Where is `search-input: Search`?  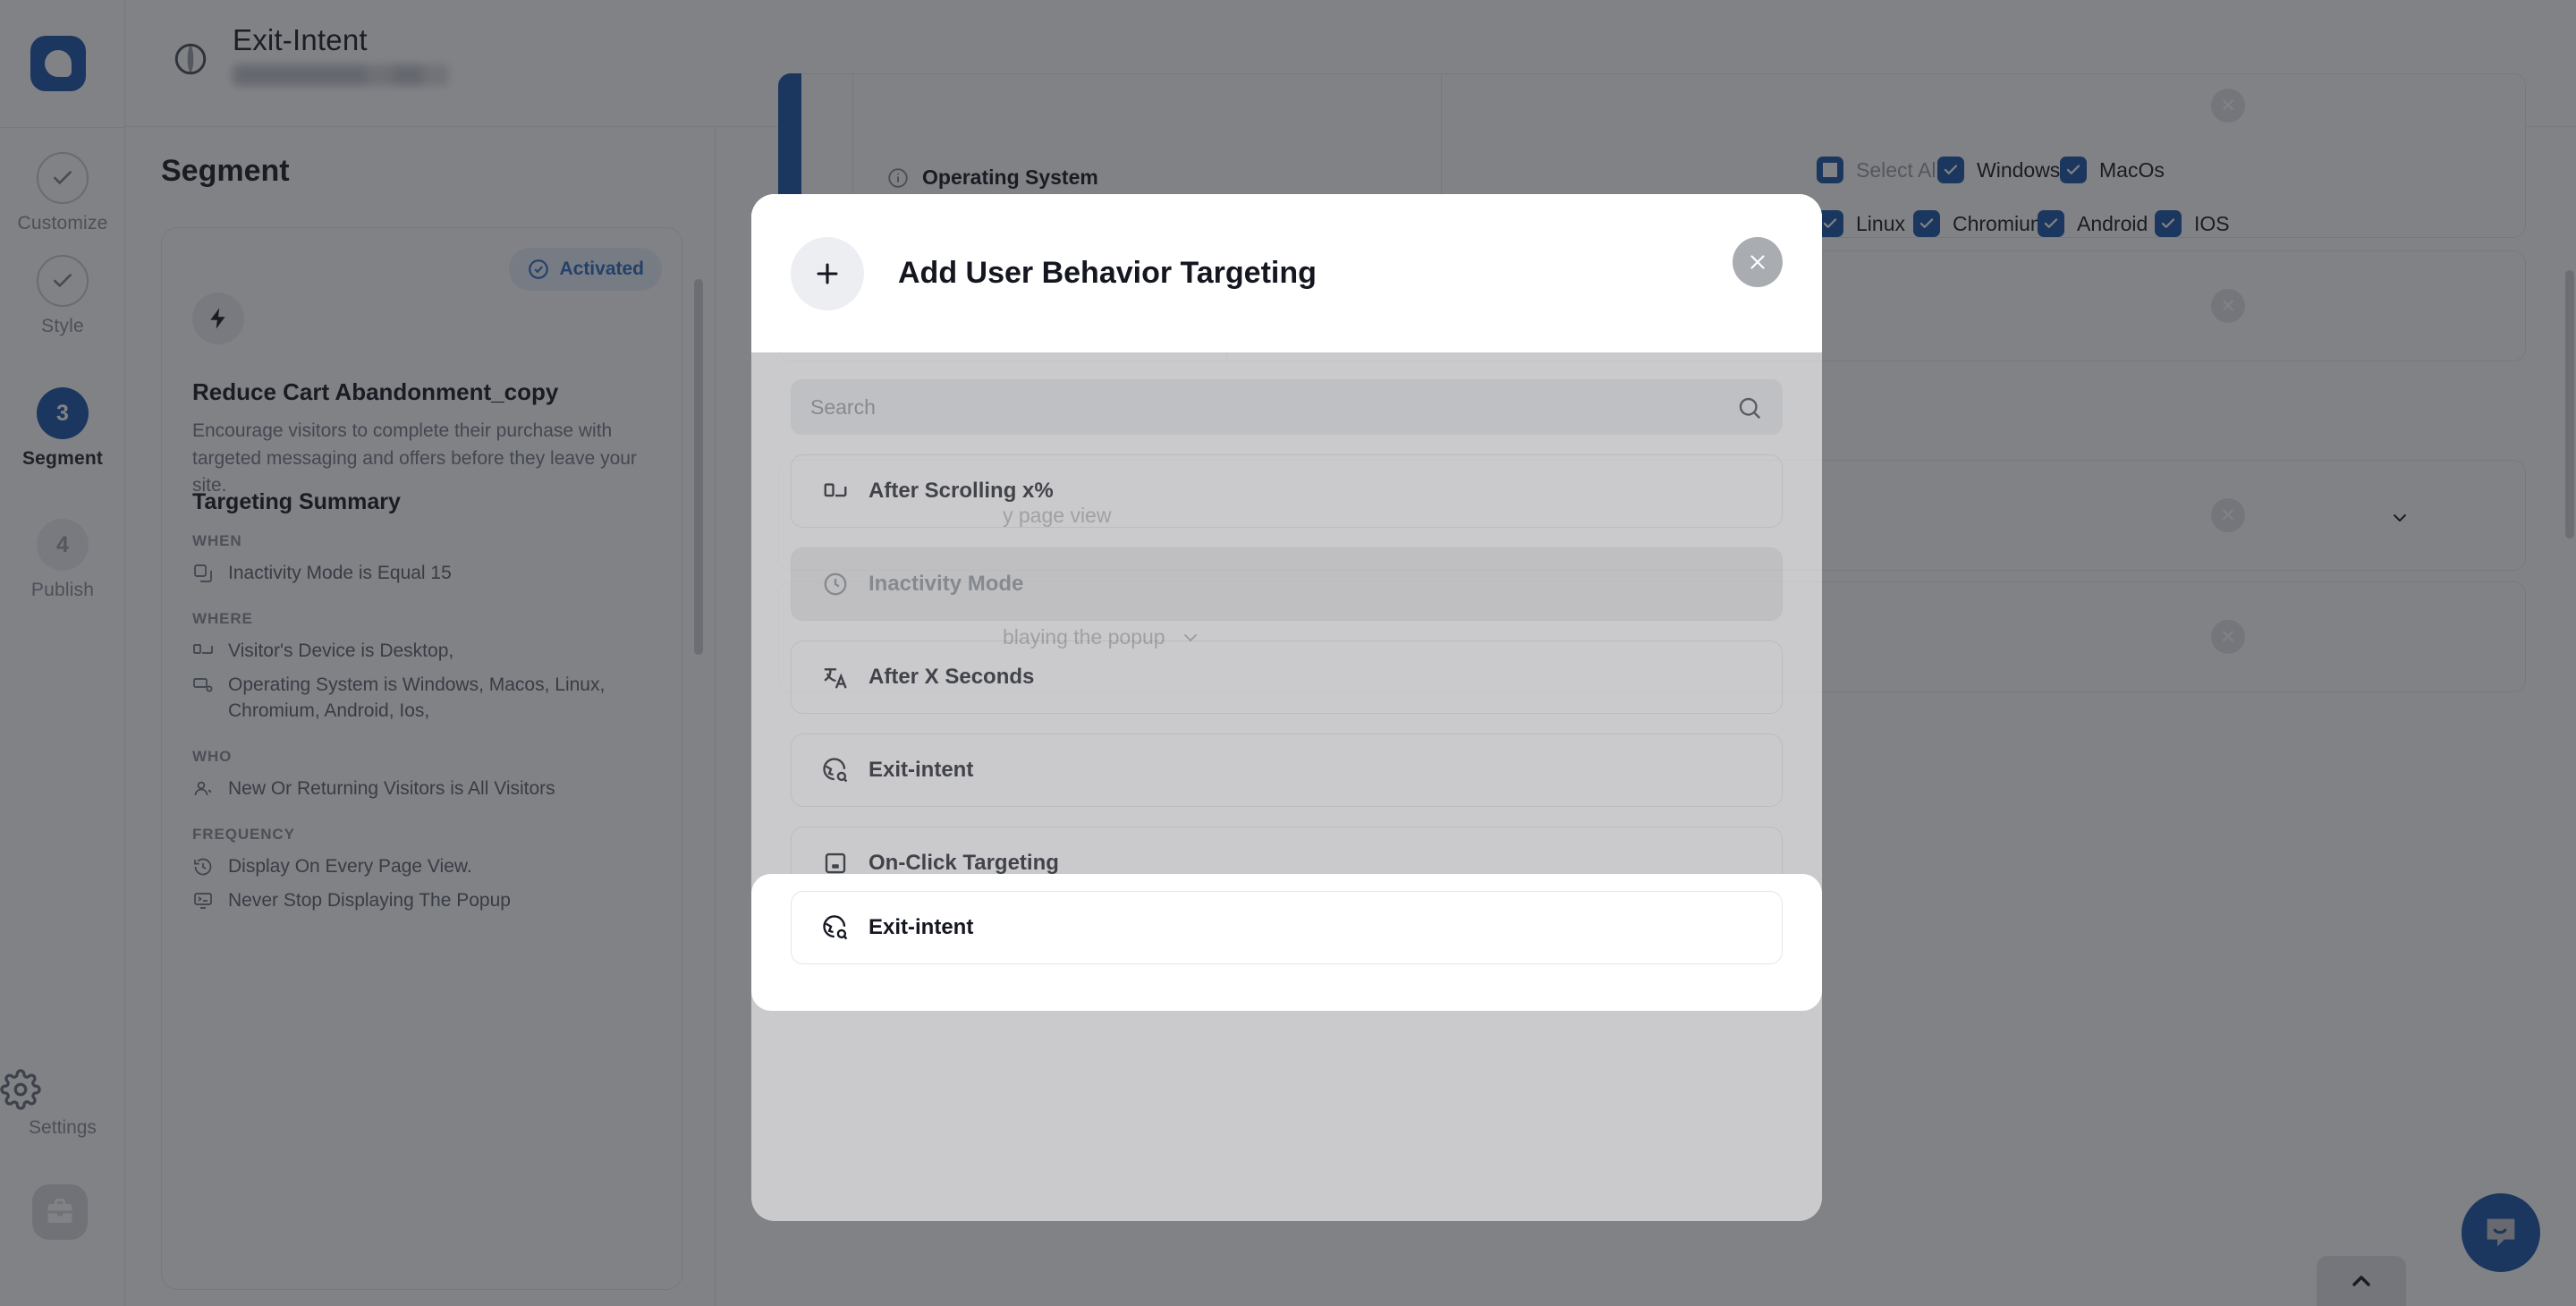 search-input: Search is located at coordinates (1287, 407).